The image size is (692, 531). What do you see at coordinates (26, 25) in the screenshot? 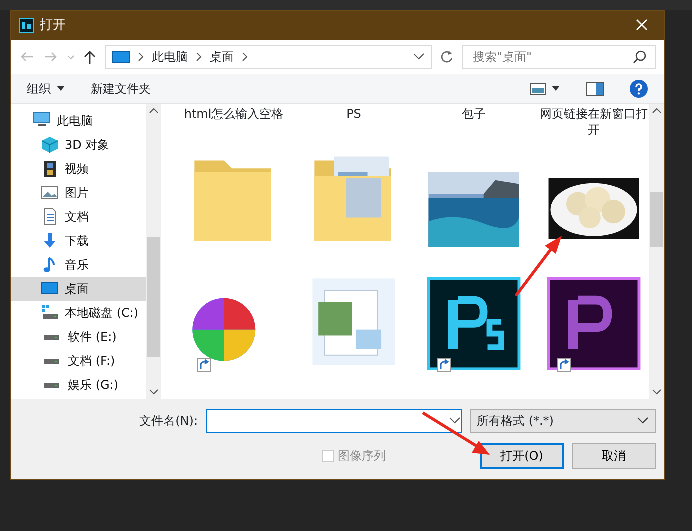
I see `app-icon` at bounding box center [26, 25].